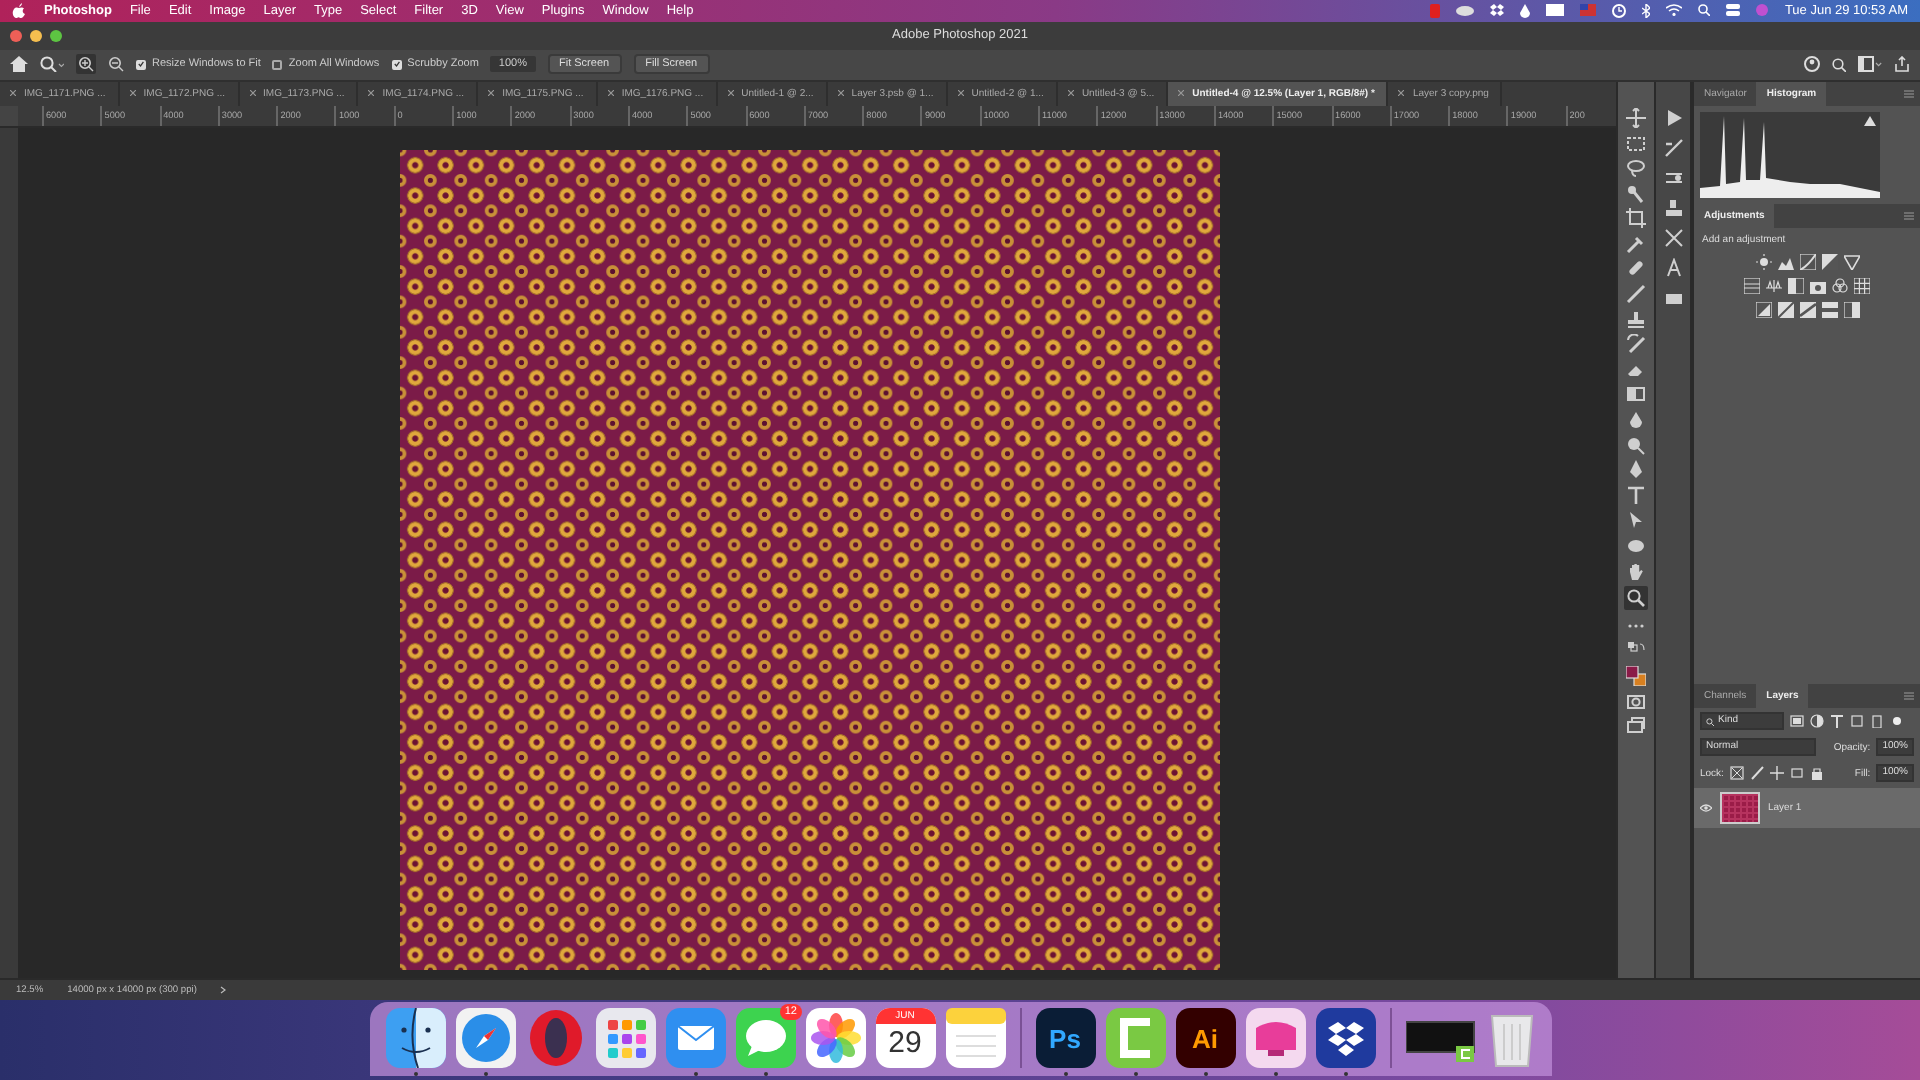 This screenshot has height=1080, width=1920. What do you see at coordinates (1818, 285) in the screenshot?
I see `photo-filter-icon` at bounding box center [1818, 285].